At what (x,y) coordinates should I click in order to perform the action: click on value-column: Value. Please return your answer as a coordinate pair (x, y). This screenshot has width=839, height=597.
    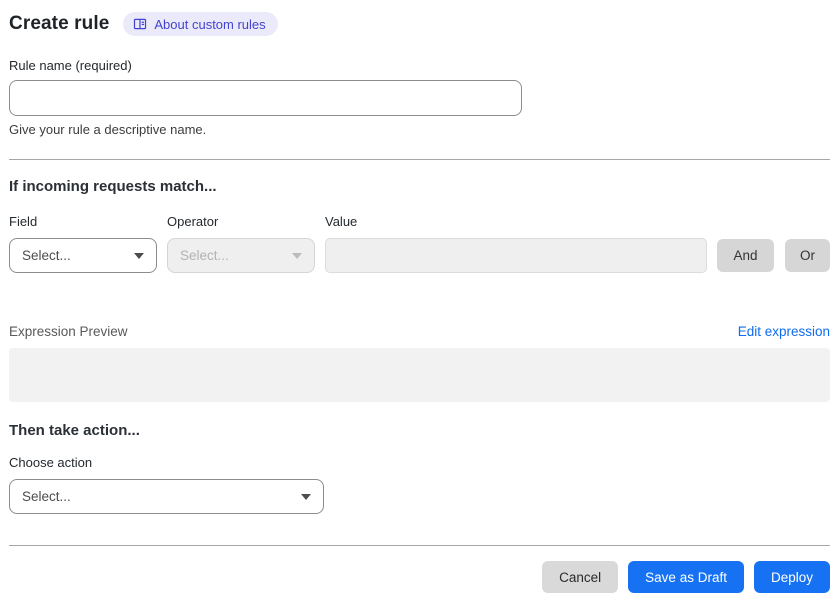
    Looking at the image, I should click on (516, 243).